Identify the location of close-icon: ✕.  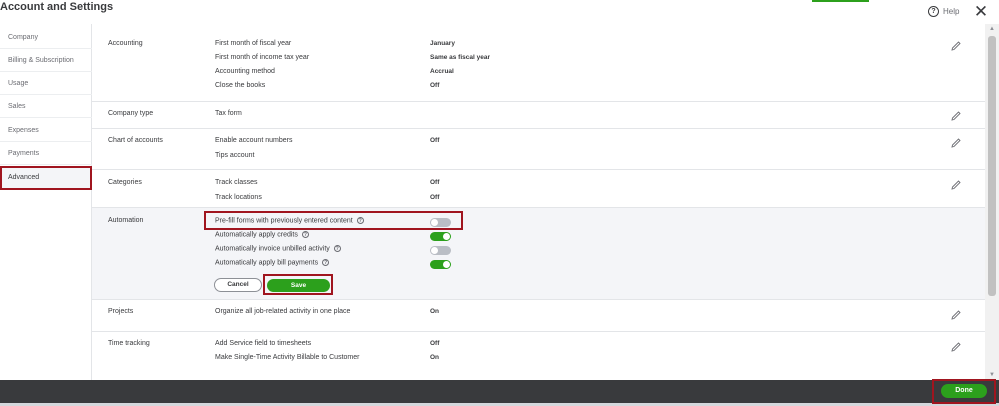
(981, 12).